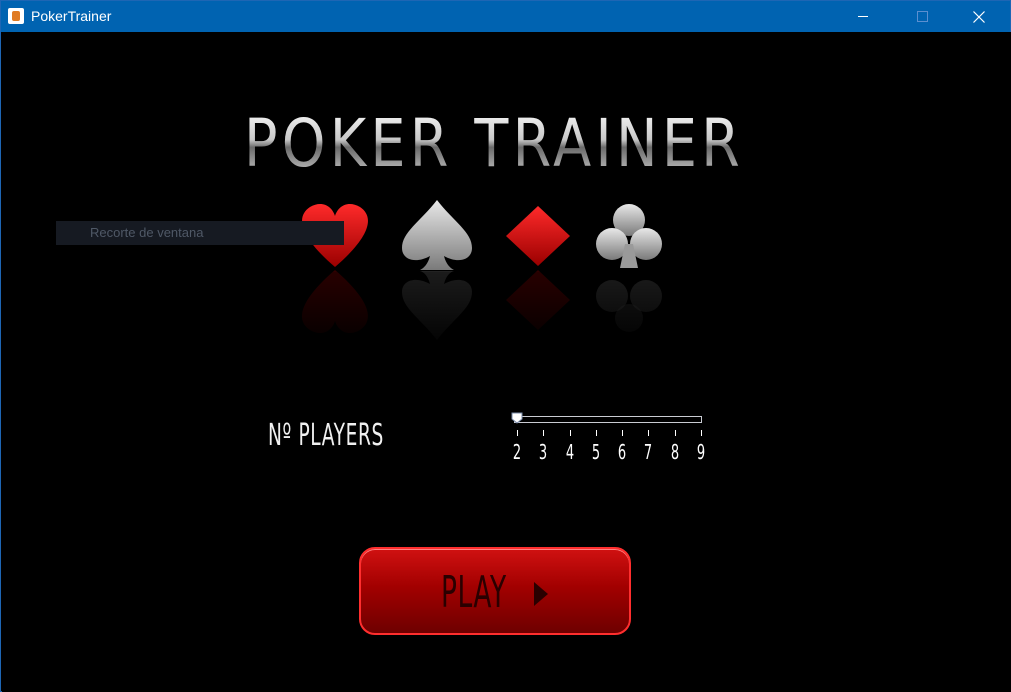  Describe the element at coordinates (674, 452) in the screenshot. I see `slider-tick-label: 8` at that location.